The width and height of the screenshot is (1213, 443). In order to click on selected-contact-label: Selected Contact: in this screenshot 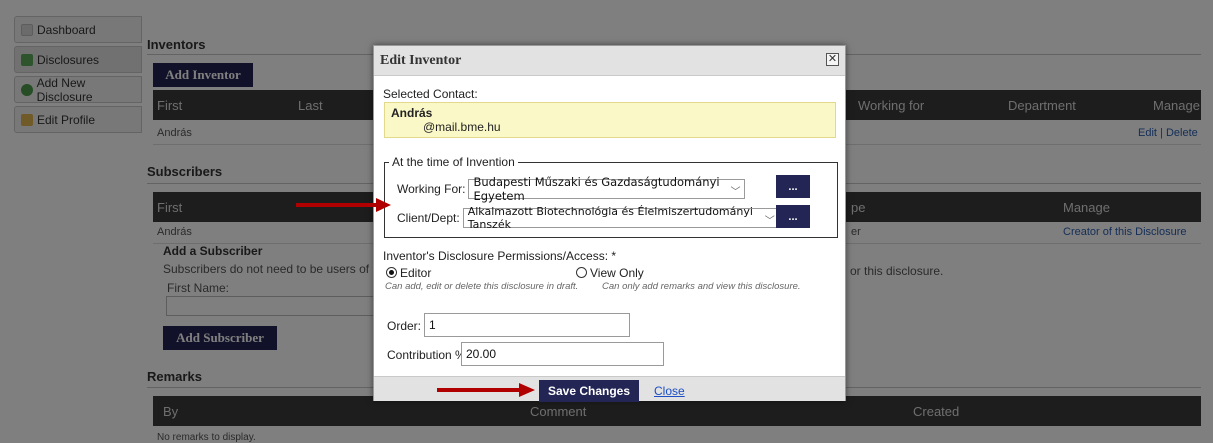, I will do `click(430, 94)`.